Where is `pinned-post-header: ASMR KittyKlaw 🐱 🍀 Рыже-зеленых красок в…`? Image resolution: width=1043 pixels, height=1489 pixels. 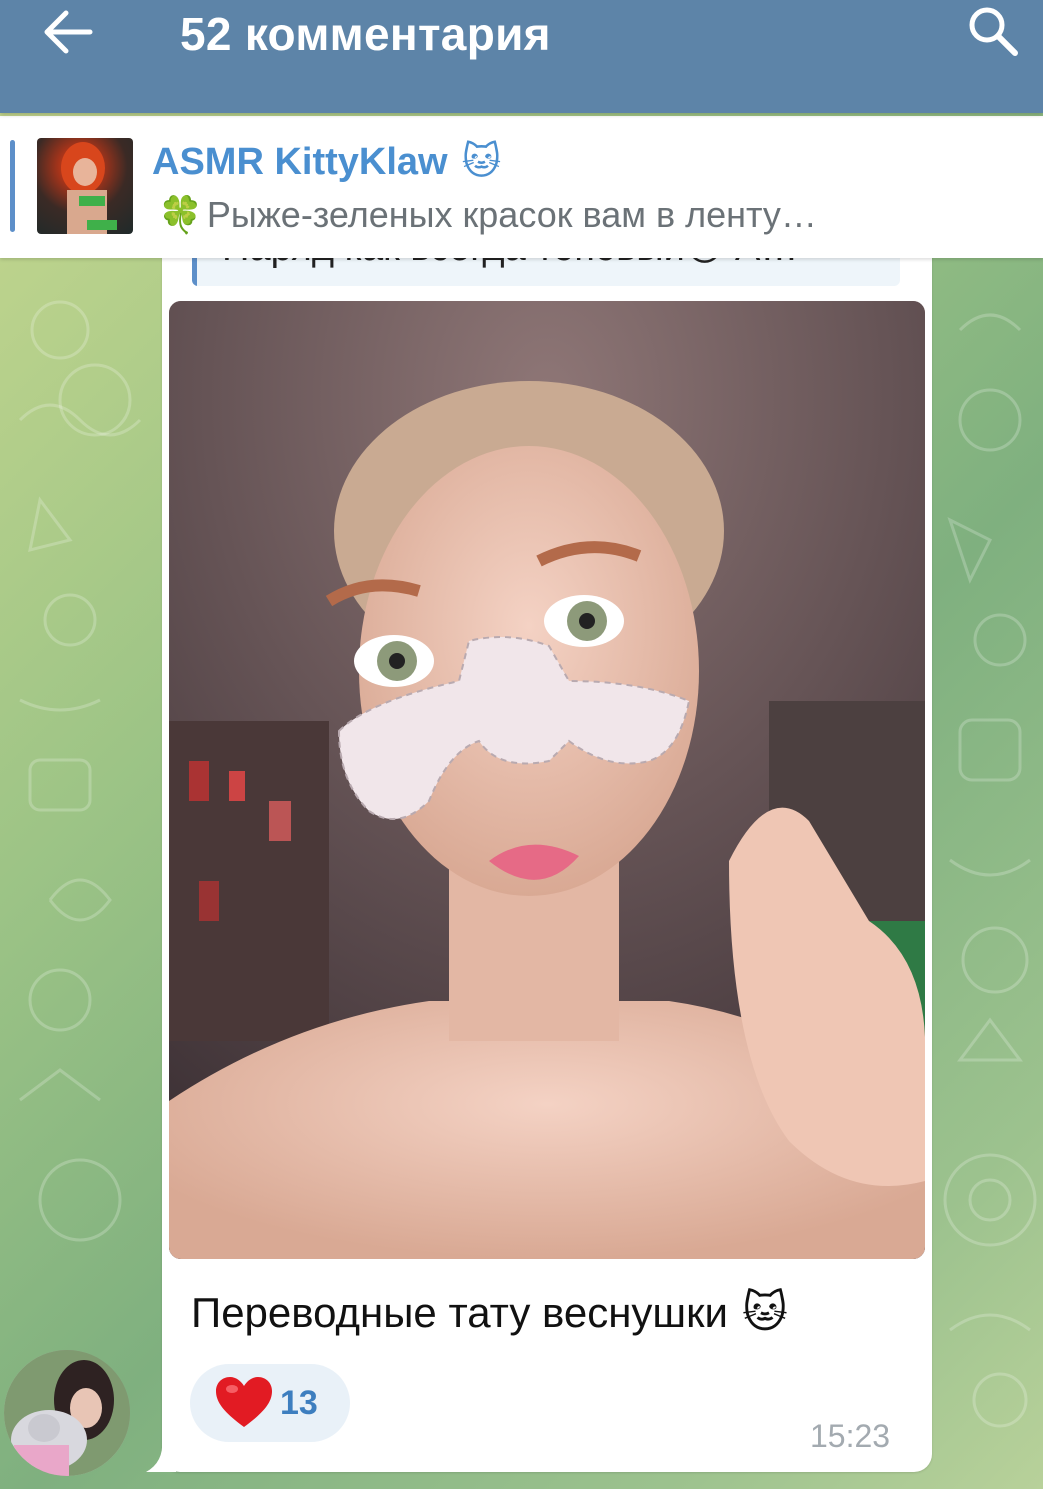 pinned-post-header: ASMR KittyKlaw 🐱 🍀 Рыже-зеленых красок в… is located at coordinates (521, 187).